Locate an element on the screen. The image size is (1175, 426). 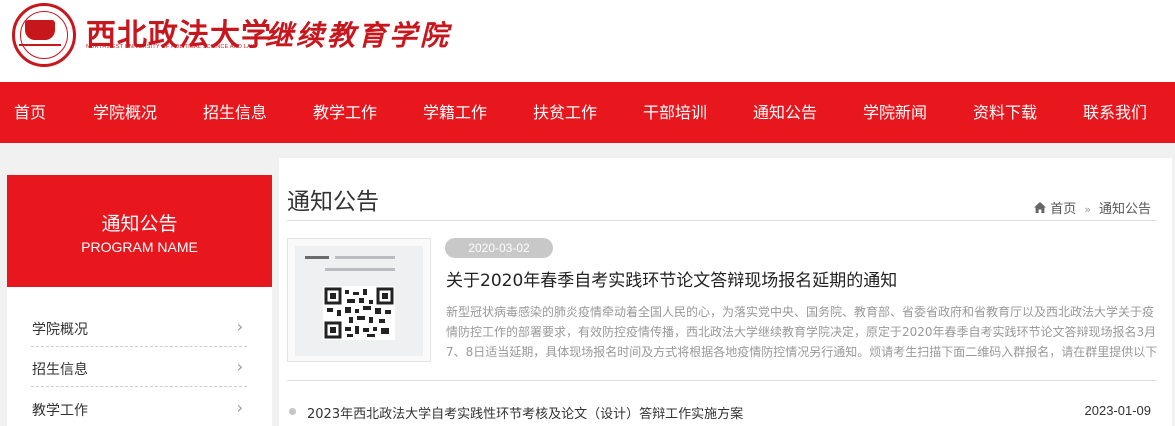
sidebar-item-teaching: 教学工作 › is located at coordinates (139, 407).